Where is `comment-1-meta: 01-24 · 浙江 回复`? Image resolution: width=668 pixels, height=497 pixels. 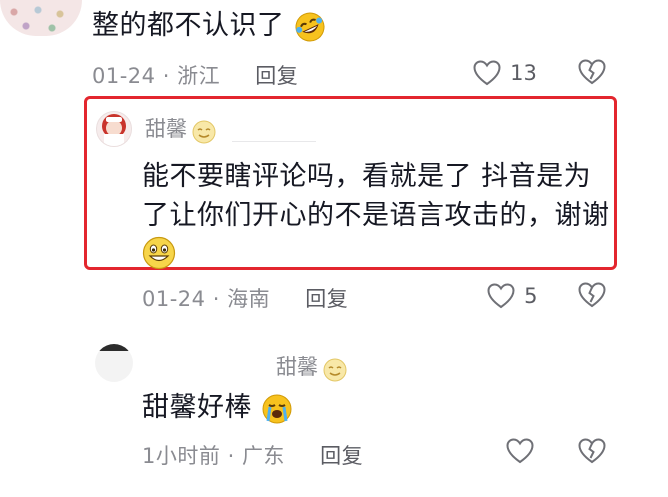
comment-1-meta: 01-24 · 浙江 回复 is located at coordinates (195, 75).